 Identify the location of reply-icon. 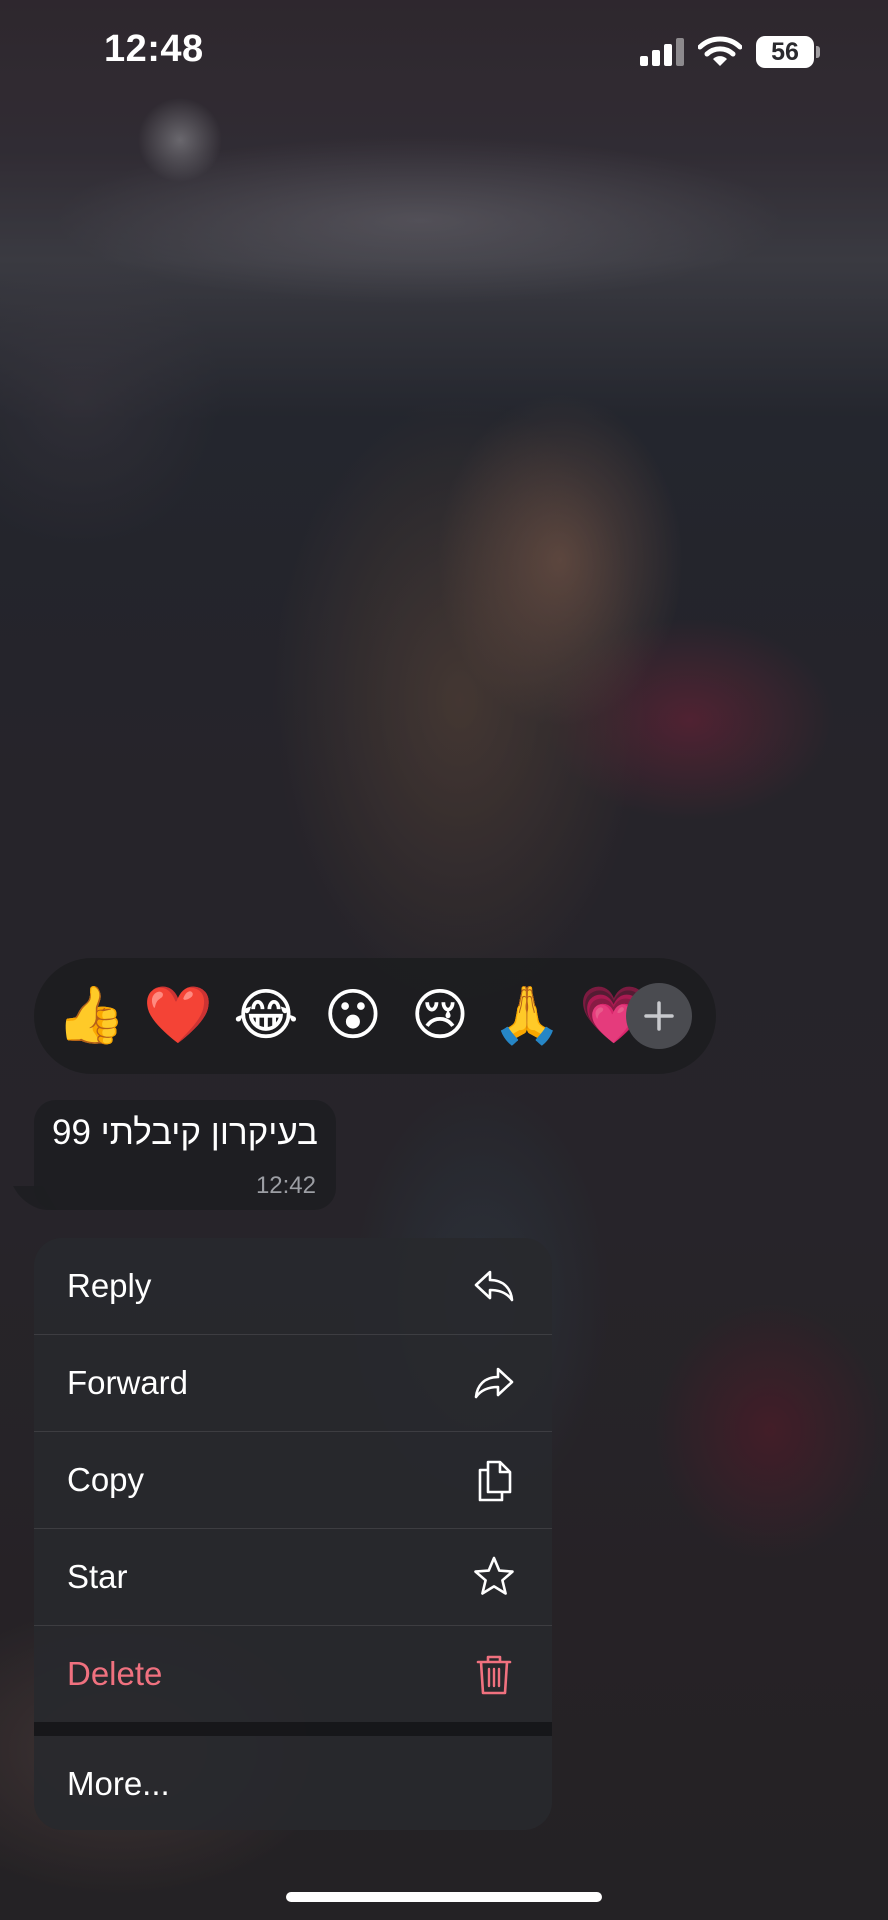
(494, 1286).